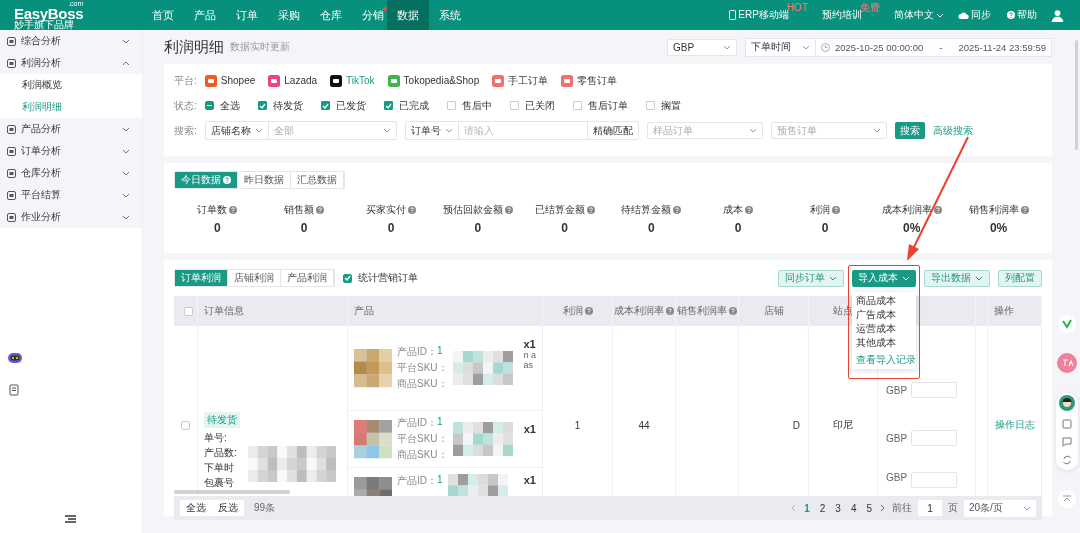 This screenshot has width=1080, height=533. Describe the element at coordinates (853, 508) in the screenshot. I see `page-number: 4` at that location.